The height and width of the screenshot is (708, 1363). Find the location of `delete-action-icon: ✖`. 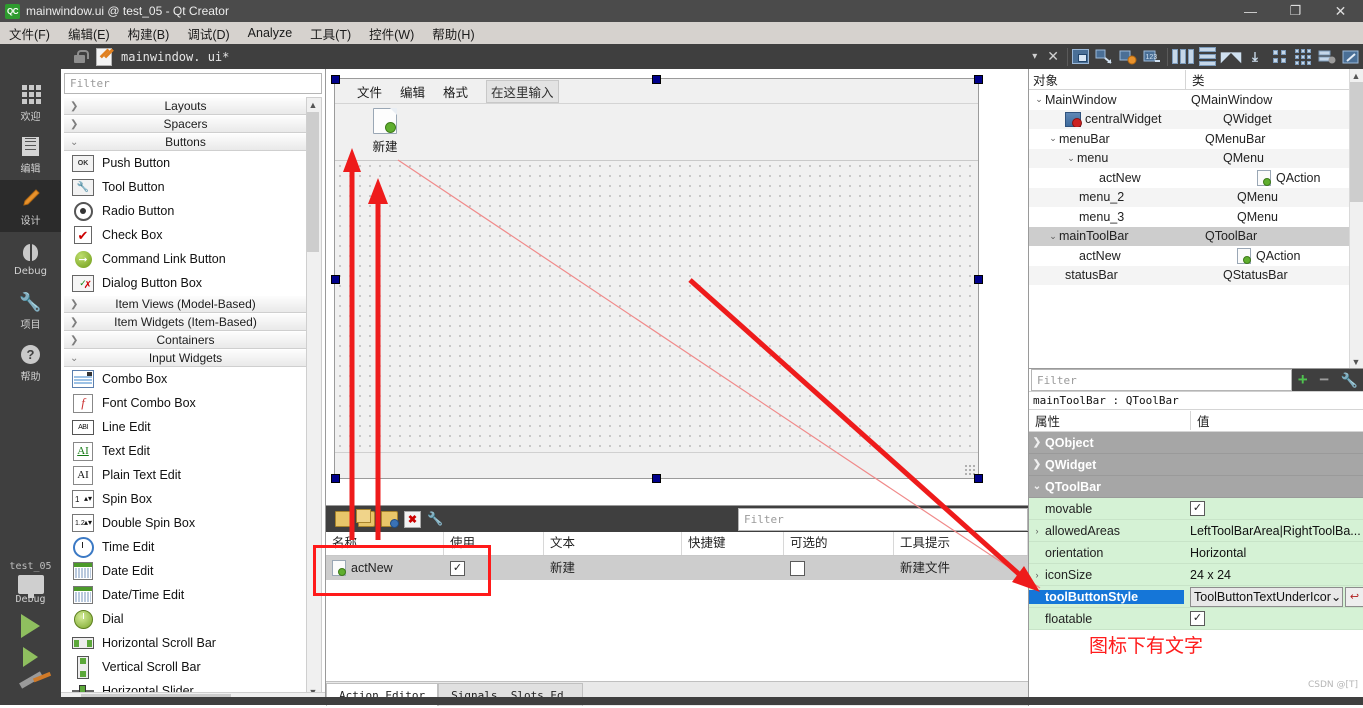

delete-action-icon: ✖ is located at coordinates (412, 519).